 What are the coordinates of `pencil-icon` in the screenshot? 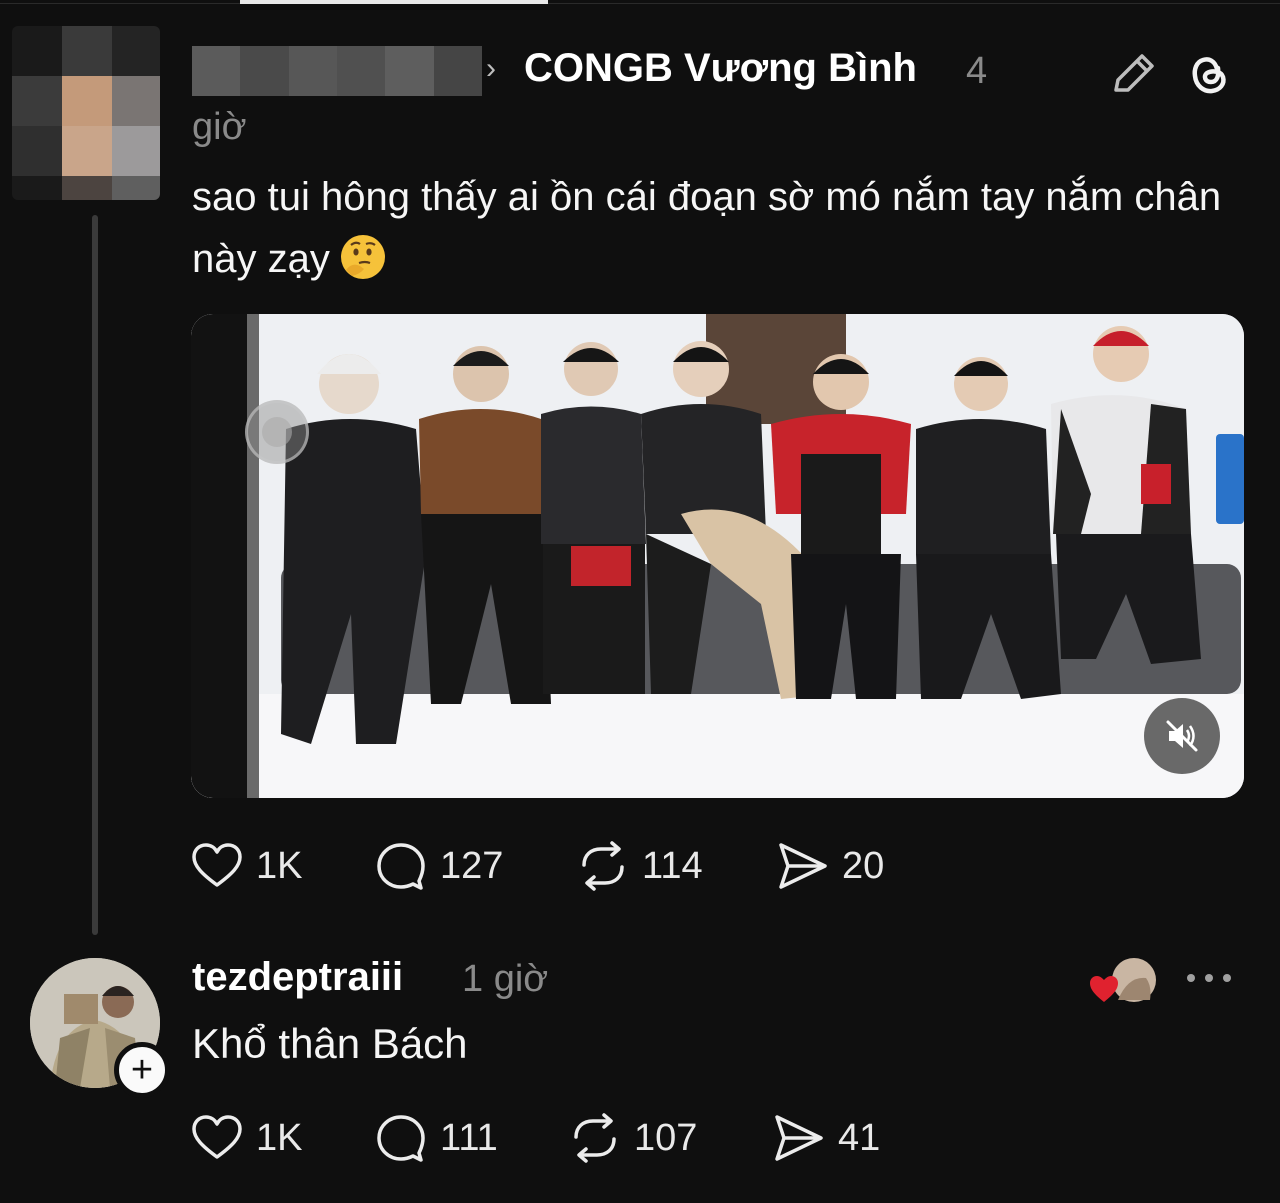 It's located at (1133, 73).